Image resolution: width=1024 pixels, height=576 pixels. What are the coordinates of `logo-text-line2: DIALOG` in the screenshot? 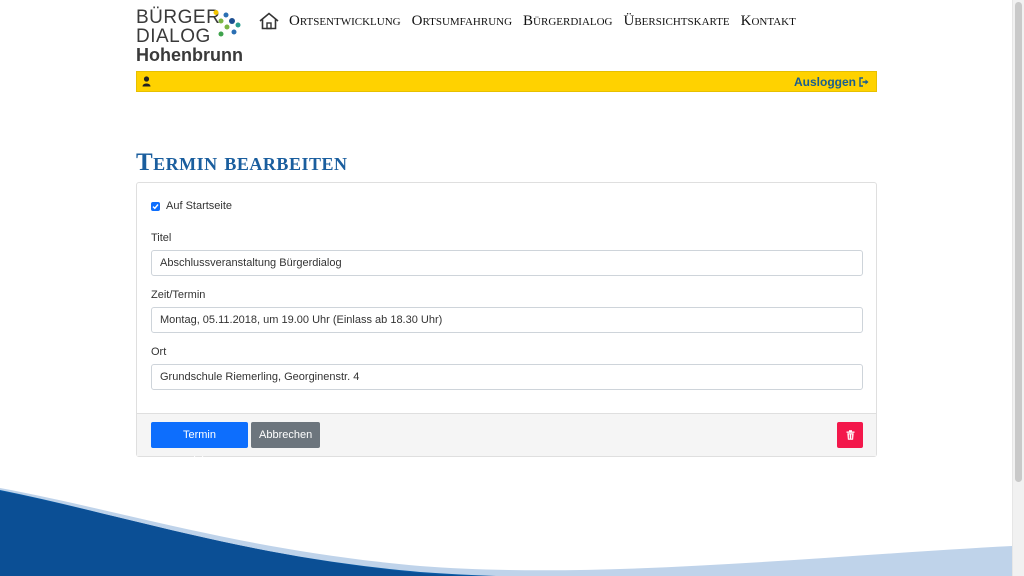 It's located at (173, 36).